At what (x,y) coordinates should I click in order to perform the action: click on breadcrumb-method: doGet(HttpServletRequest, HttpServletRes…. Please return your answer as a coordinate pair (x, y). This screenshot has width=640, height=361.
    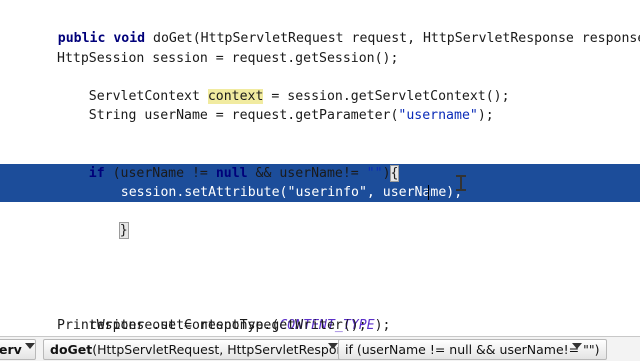
    Looking at the image, I should click on (207, 349).